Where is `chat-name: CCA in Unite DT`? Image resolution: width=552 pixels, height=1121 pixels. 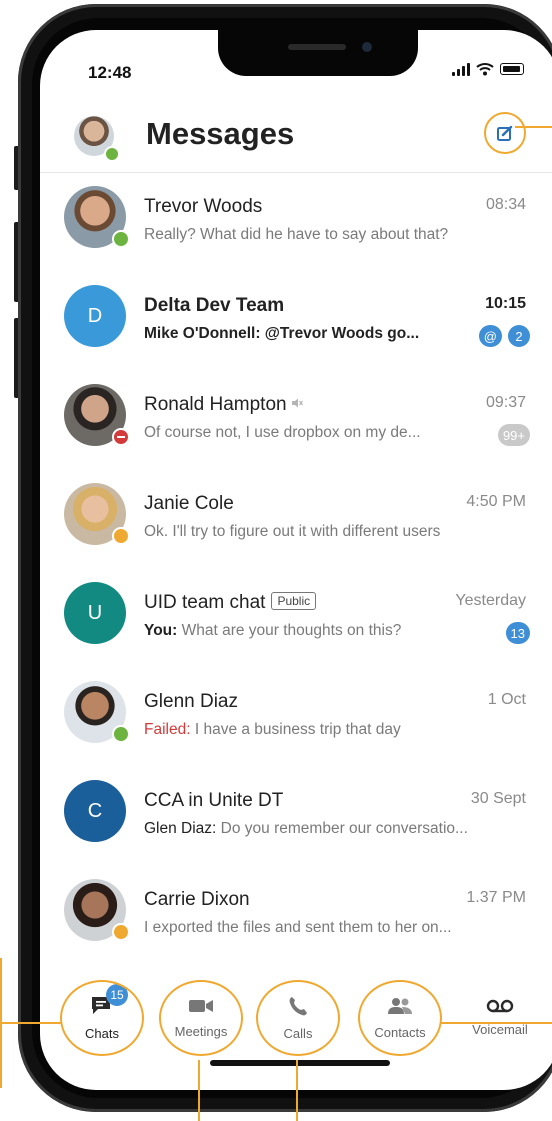 chat-name: CCA in Unite DT is located at coordinates (213, 801).